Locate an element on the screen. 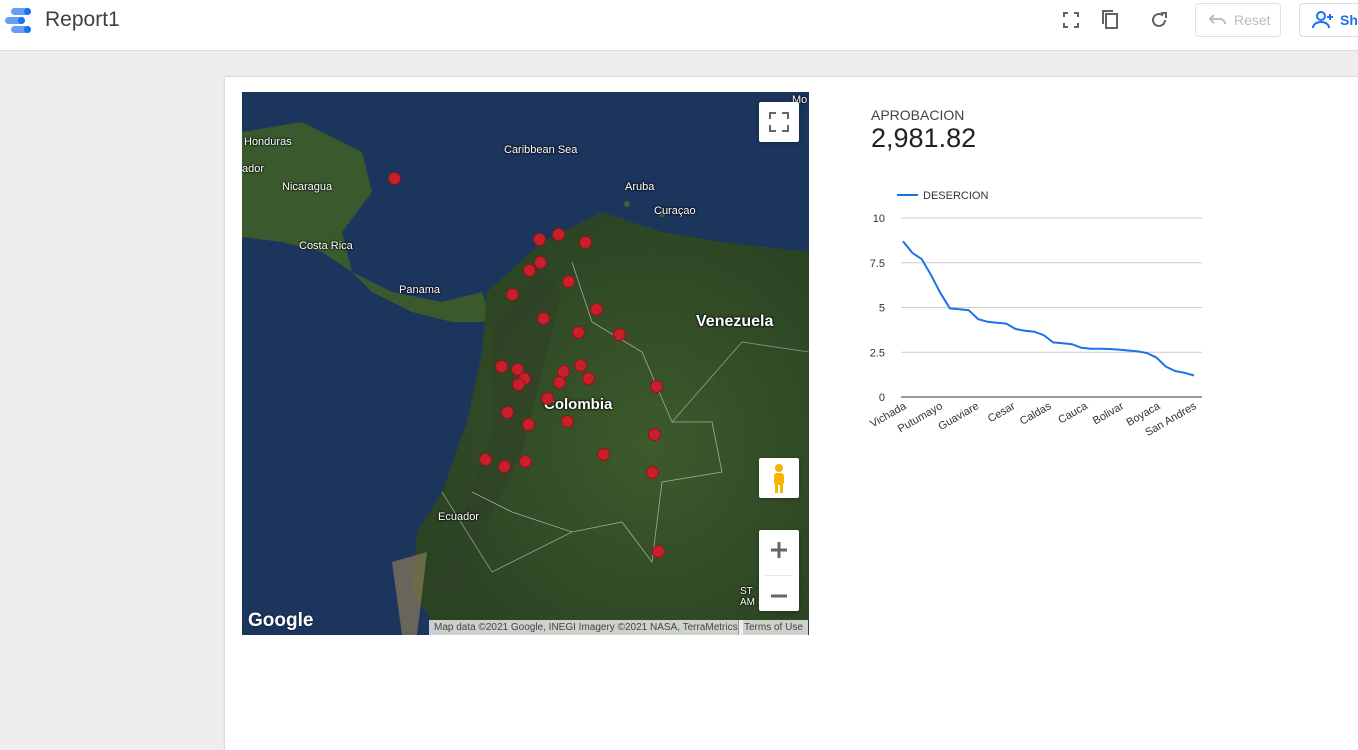 Image resolution: width=1358 pixels, height=750 pixels. x-tick-label: Cesar is located at coordinates (1002, 412).